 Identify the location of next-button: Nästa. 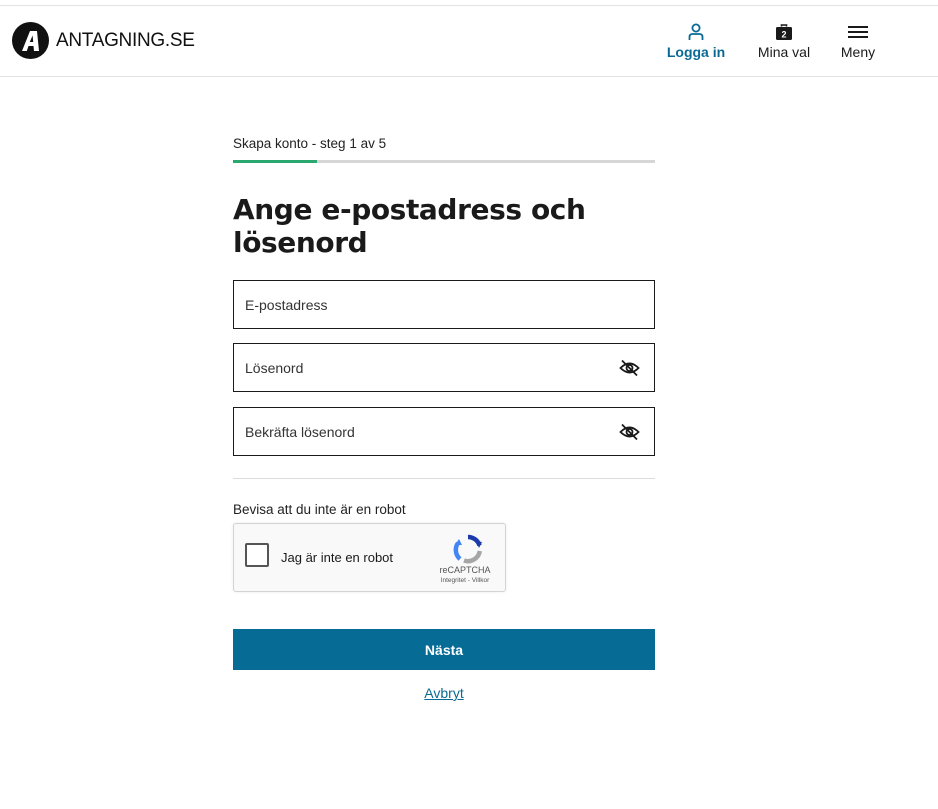
(444, 649).